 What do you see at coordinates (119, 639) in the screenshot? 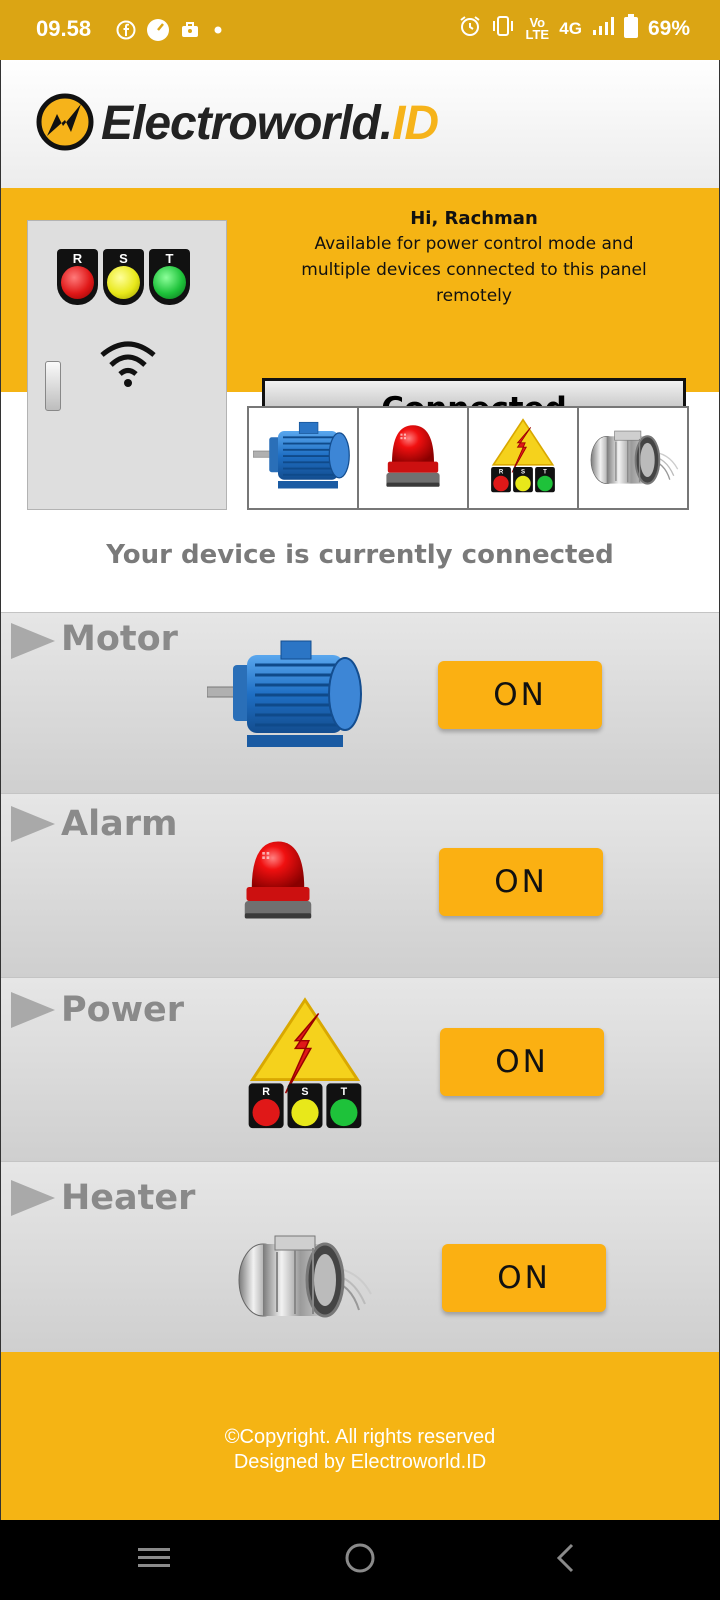
I see `device-name: Motor` at bounding box center [119, 639].